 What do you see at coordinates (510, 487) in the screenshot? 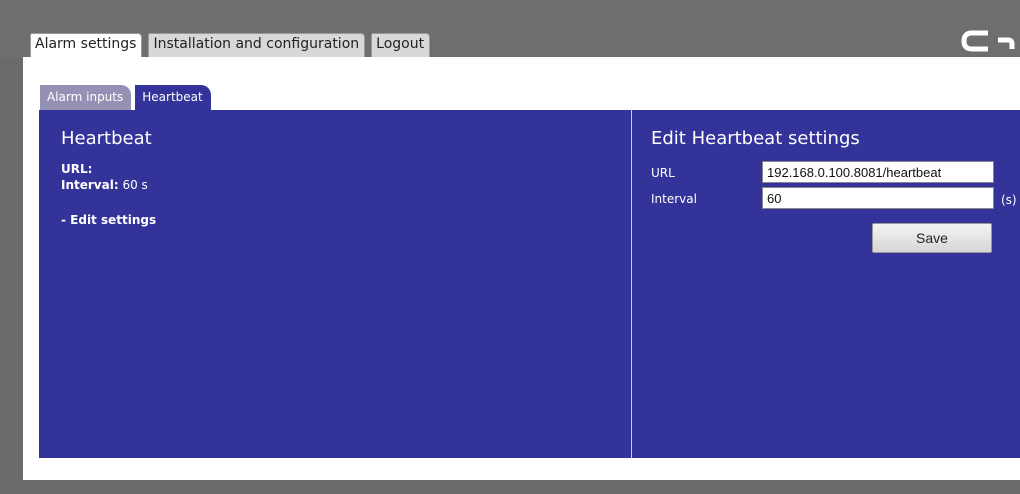
I see `footer-strip` at bounding box center [510, 487].